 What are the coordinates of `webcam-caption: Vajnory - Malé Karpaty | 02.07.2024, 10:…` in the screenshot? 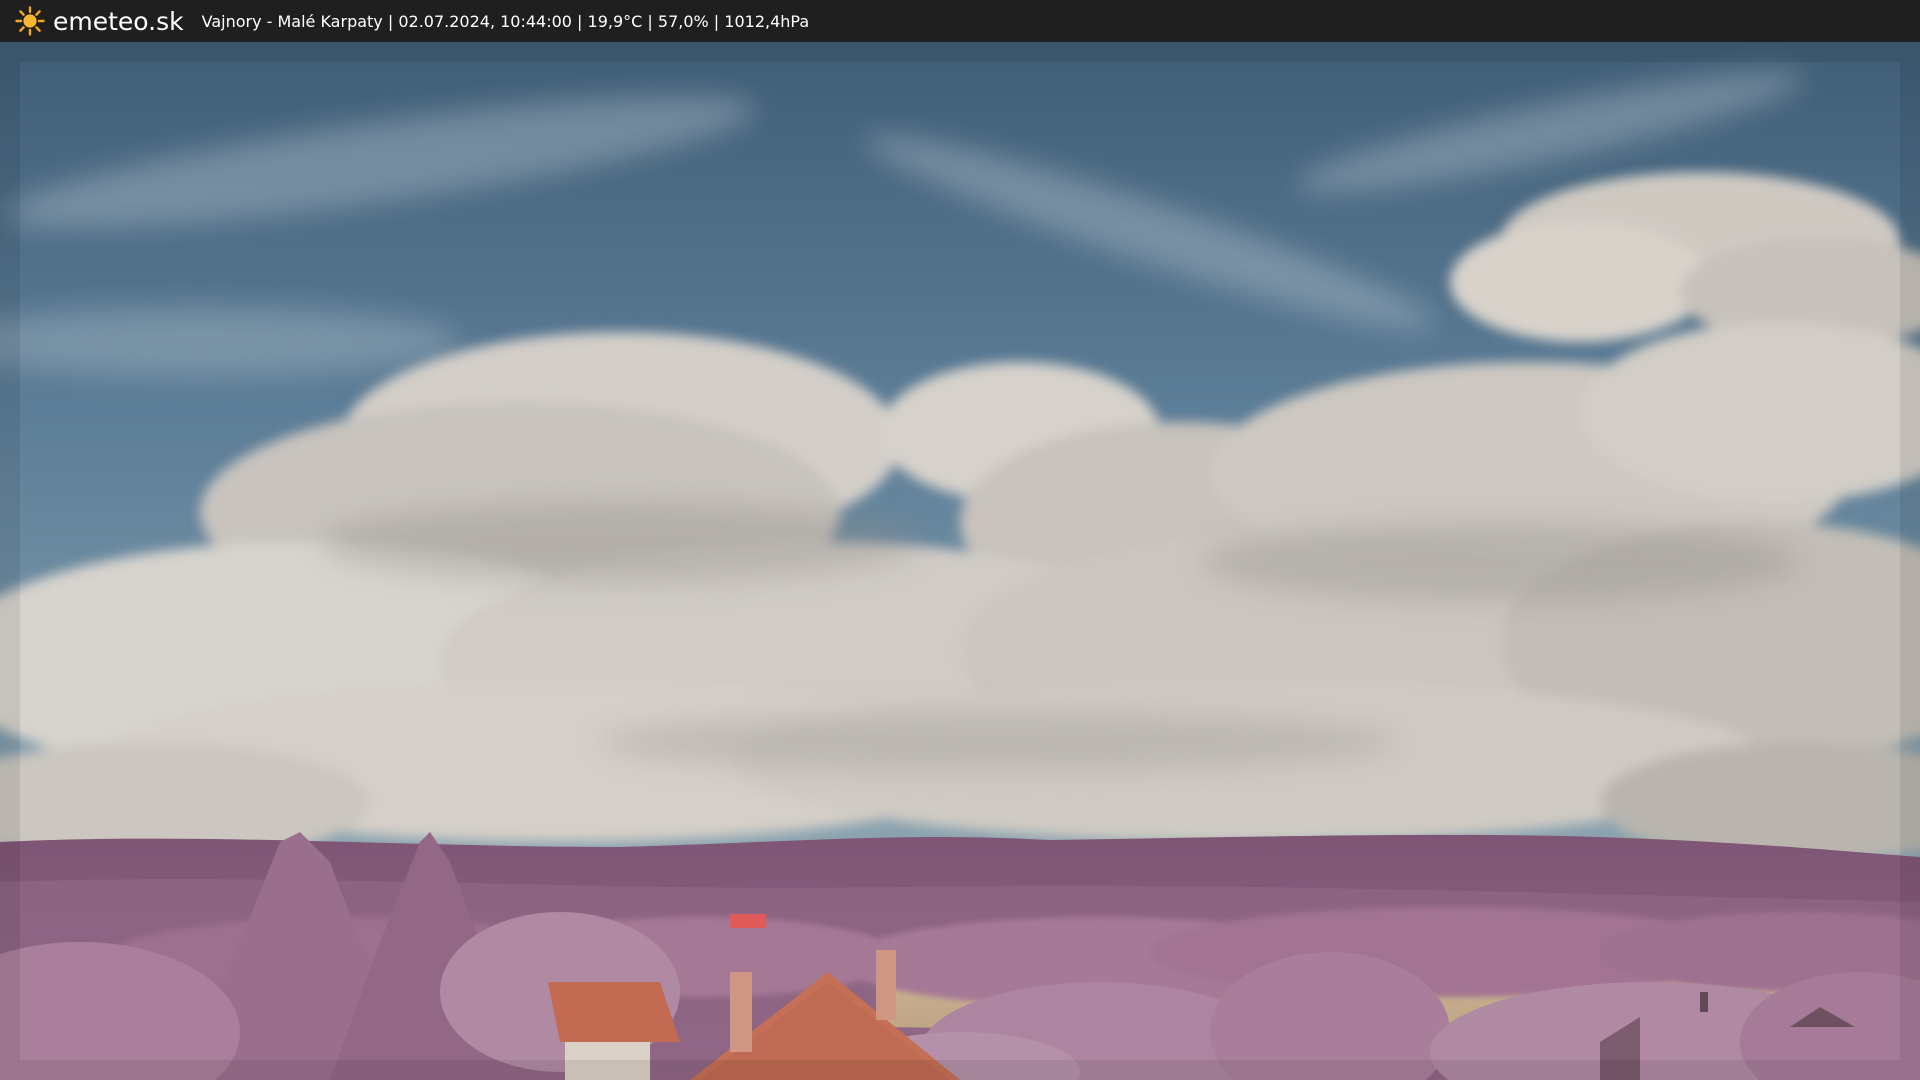 It's located at (505, 21).